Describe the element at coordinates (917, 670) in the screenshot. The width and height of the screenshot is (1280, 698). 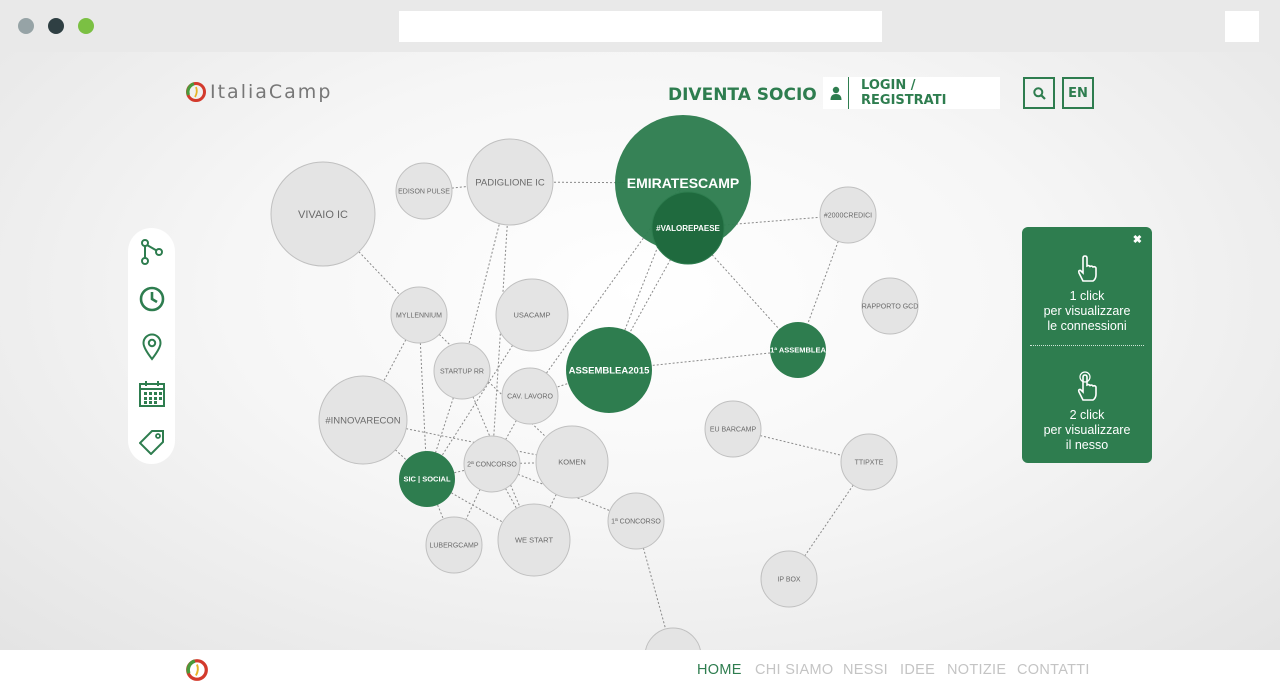
I see `nav-idee: IDEE` at that location.